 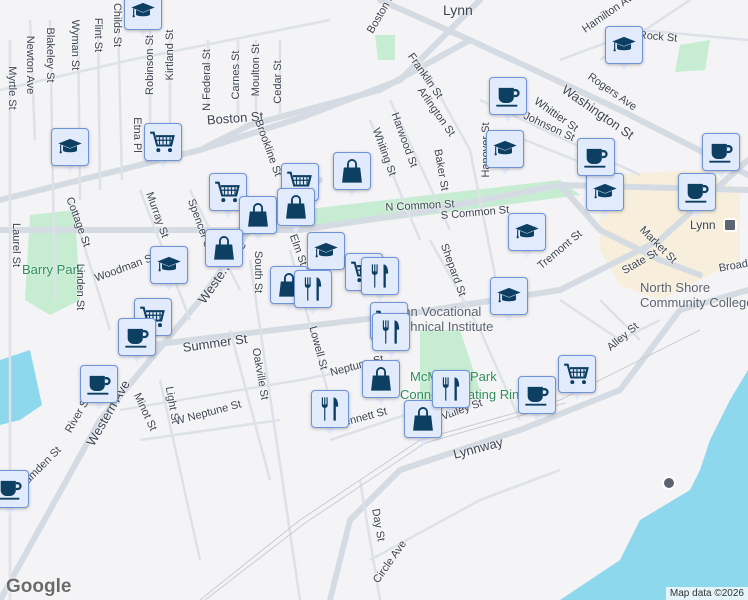 What do you see at coordinates (669, 483) in the screenshot?
I see `ferry-icon` at bounding box center [669, 483].